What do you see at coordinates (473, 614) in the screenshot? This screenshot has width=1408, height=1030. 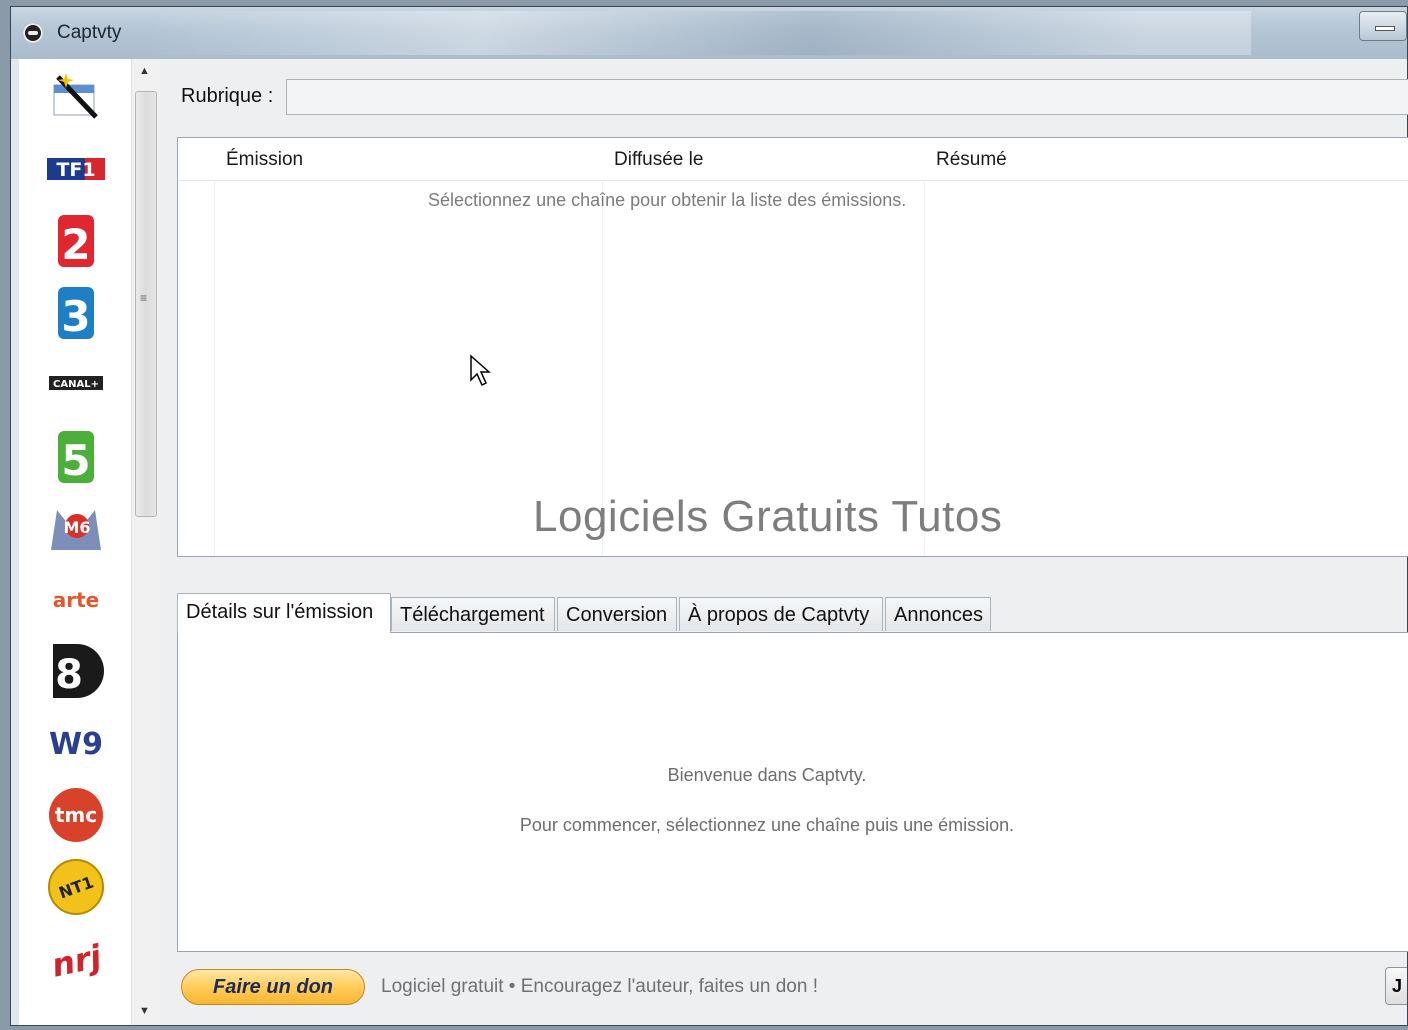 I see `tab-telechargement: Téléchargement` at bounding box center [473, 614].